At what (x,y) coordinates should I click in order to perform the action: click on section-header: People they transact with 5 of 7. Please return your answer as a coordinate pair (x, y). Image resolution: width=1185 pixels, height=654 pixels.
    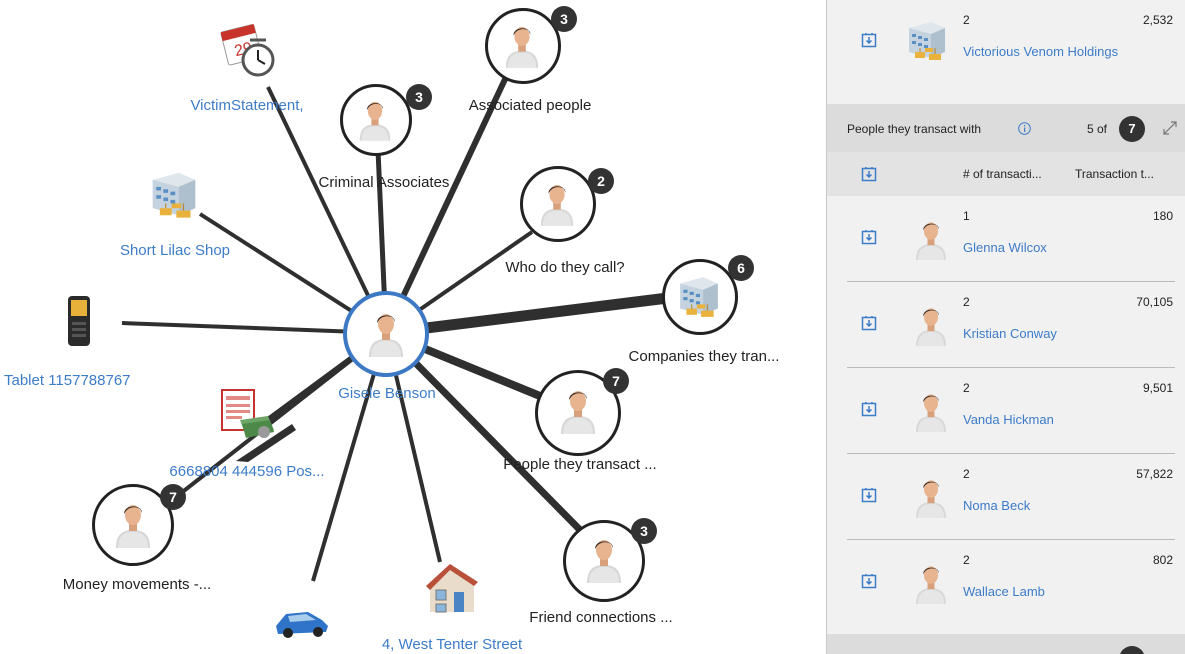
    Looking at the image, I should click on (1006, 128).